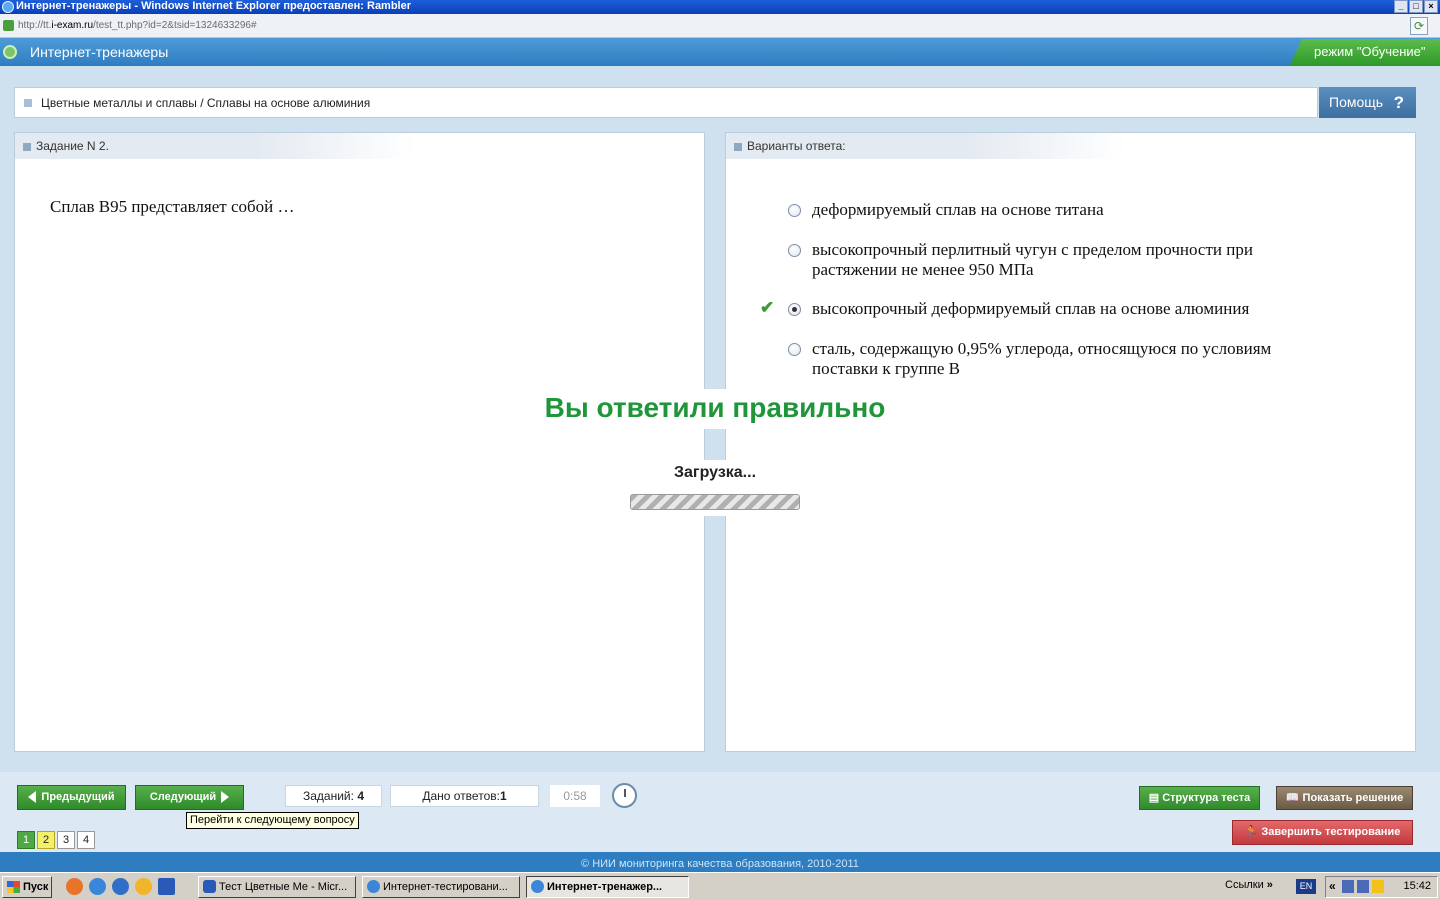 Image resolution: width=1440 pixels, height=900 pixels. What do you see at coordinates (1356, 102) in the screenshot?
I see `help-label: Помощь` at bounding box center [1356, 102].